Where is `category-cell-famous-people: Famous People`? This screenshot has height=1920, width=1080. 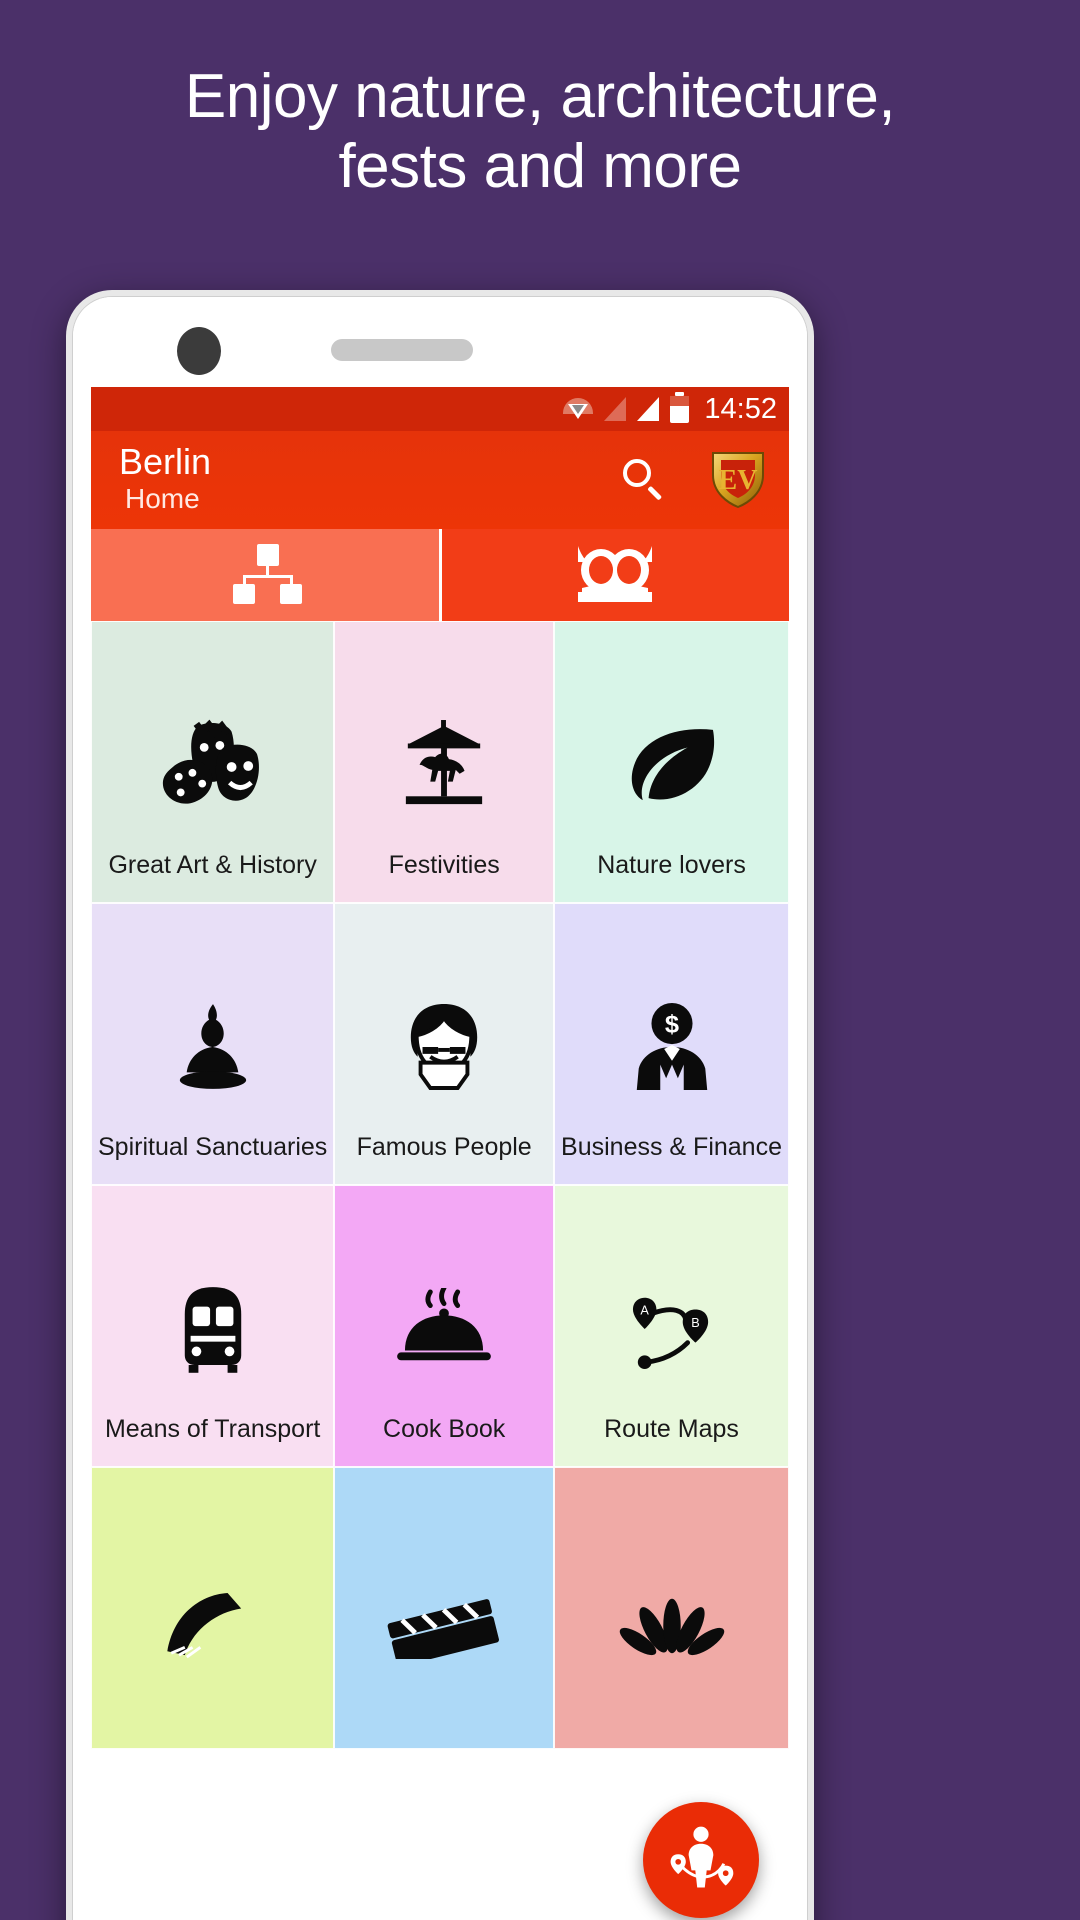
category-cell-famous-people: Famous People is located at coordinates (444, 1044).